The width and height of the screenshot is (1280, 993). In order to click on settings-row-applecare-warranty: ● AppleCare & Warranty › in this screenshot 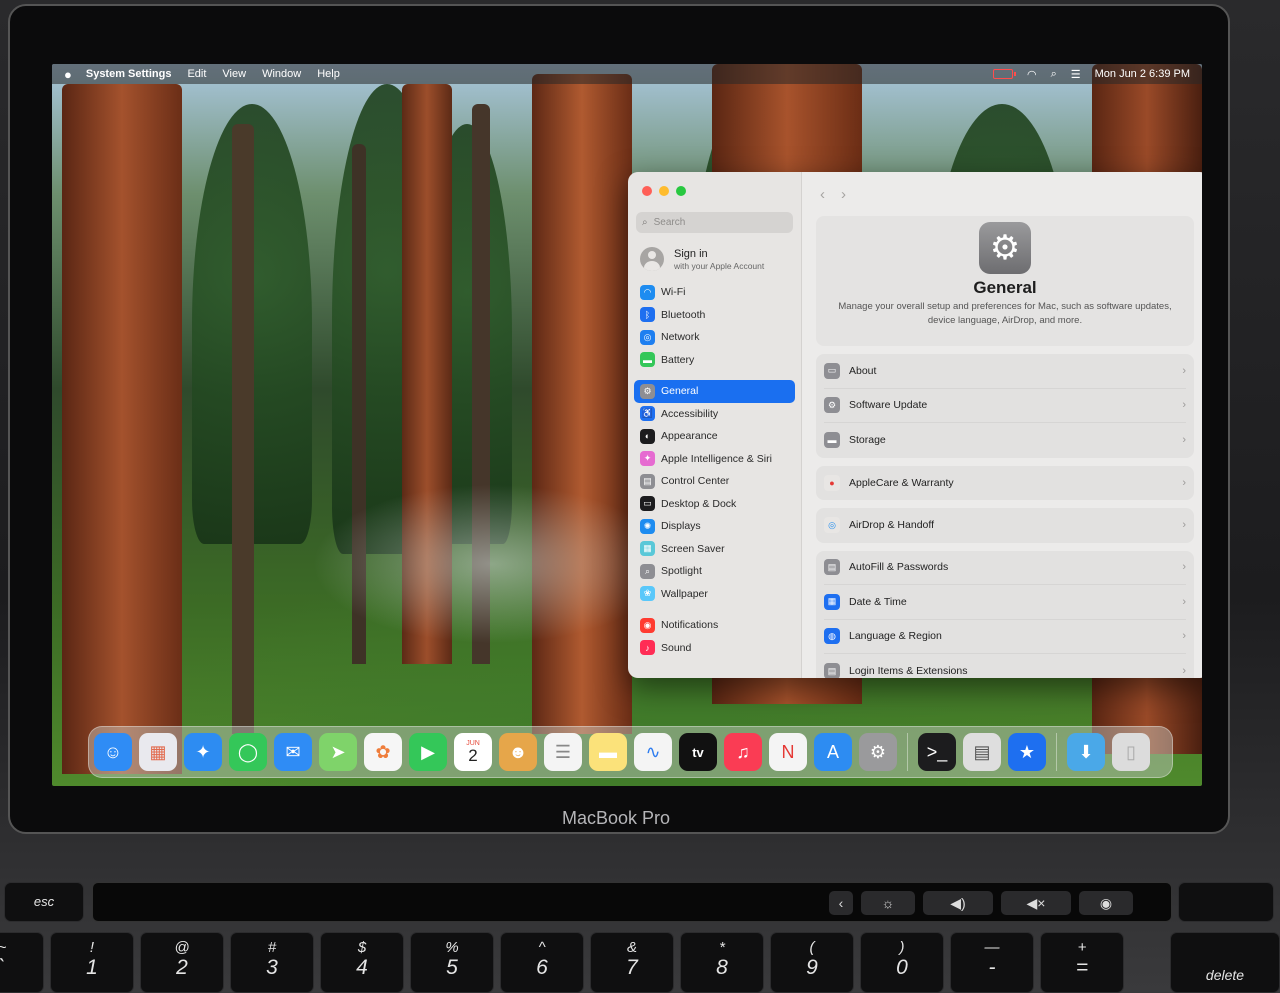, I will do `click(1005, 483)`.